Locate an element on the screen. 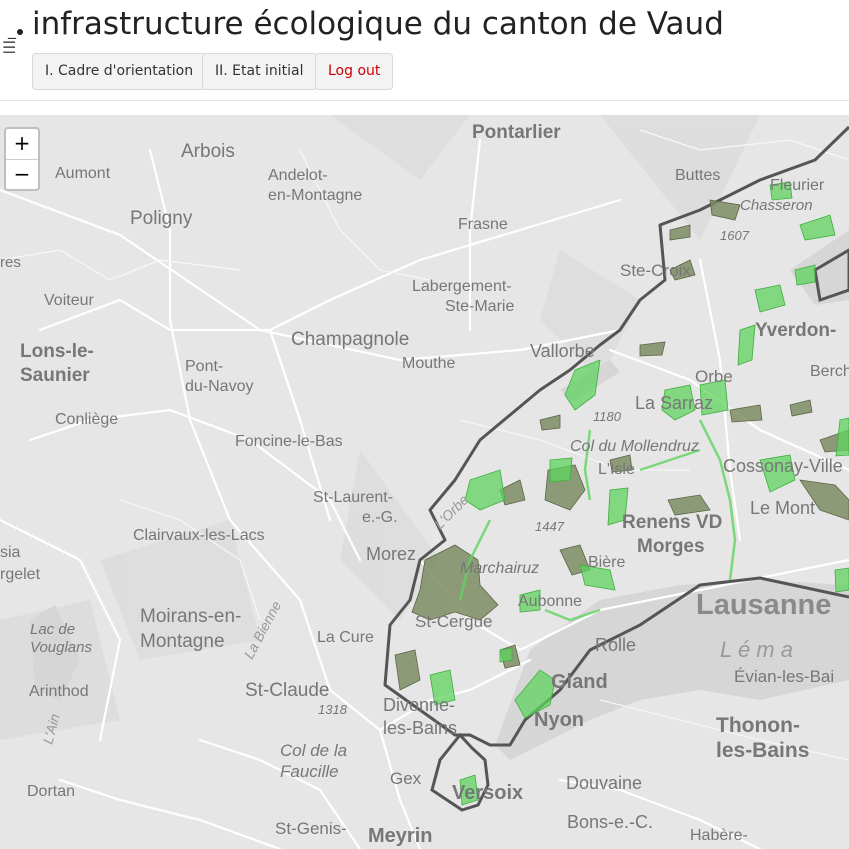  label-arbois: Arbois is located at coordinates (208, 151).